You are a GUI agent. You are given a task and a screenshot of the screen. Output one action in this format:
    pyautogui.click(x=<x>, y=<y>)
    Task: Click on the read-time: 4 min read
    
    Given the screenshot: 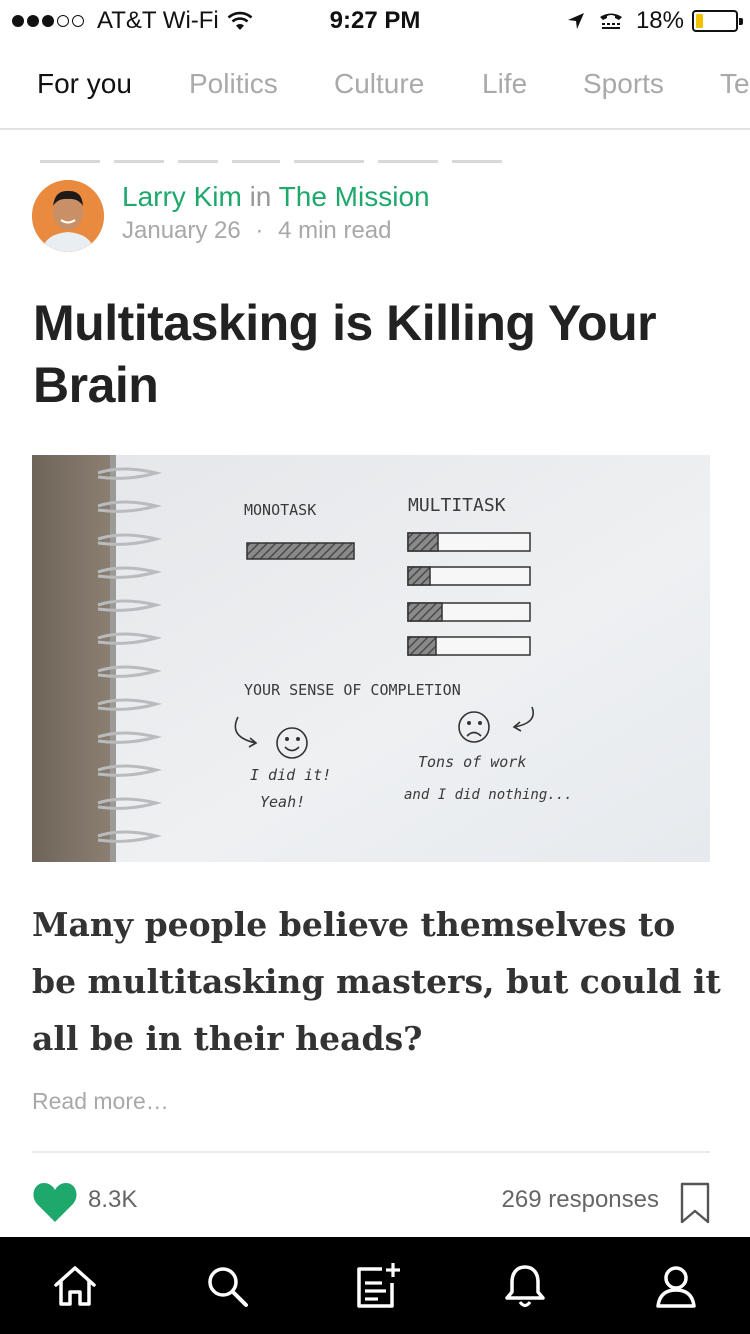 What is the action you would take?
    pyautogui.click(x=335, y=230)
    